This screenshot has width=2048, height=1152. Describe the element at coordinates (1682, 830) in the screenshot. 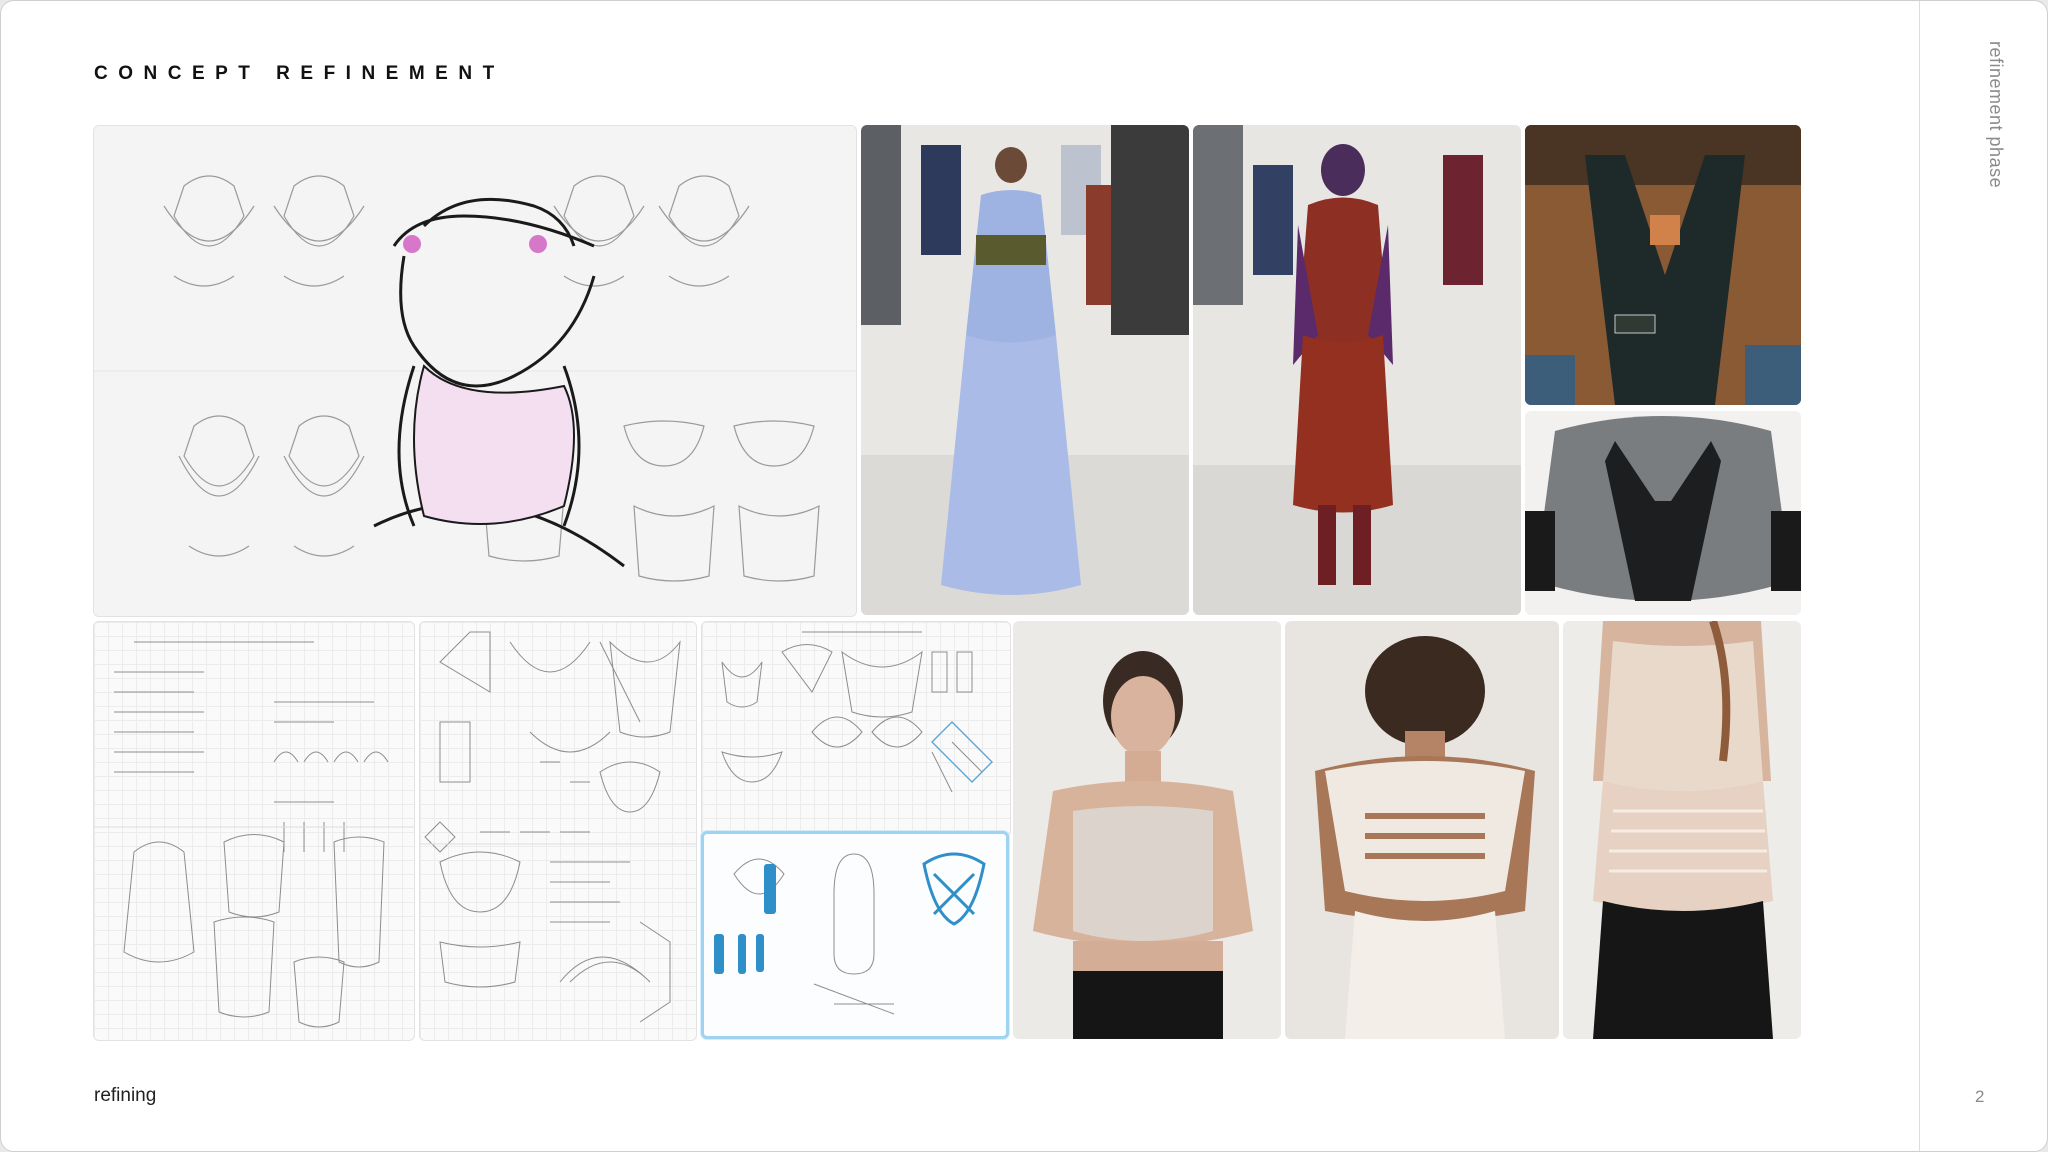

I see `photo-model-waist-wrap` at that location.